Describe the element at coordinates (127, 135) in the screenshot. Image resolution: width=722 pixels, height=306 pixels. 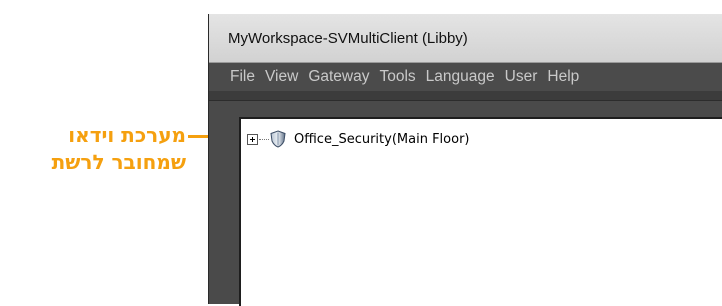
I see `callout-line-1: מערכת וידאו` at that location.